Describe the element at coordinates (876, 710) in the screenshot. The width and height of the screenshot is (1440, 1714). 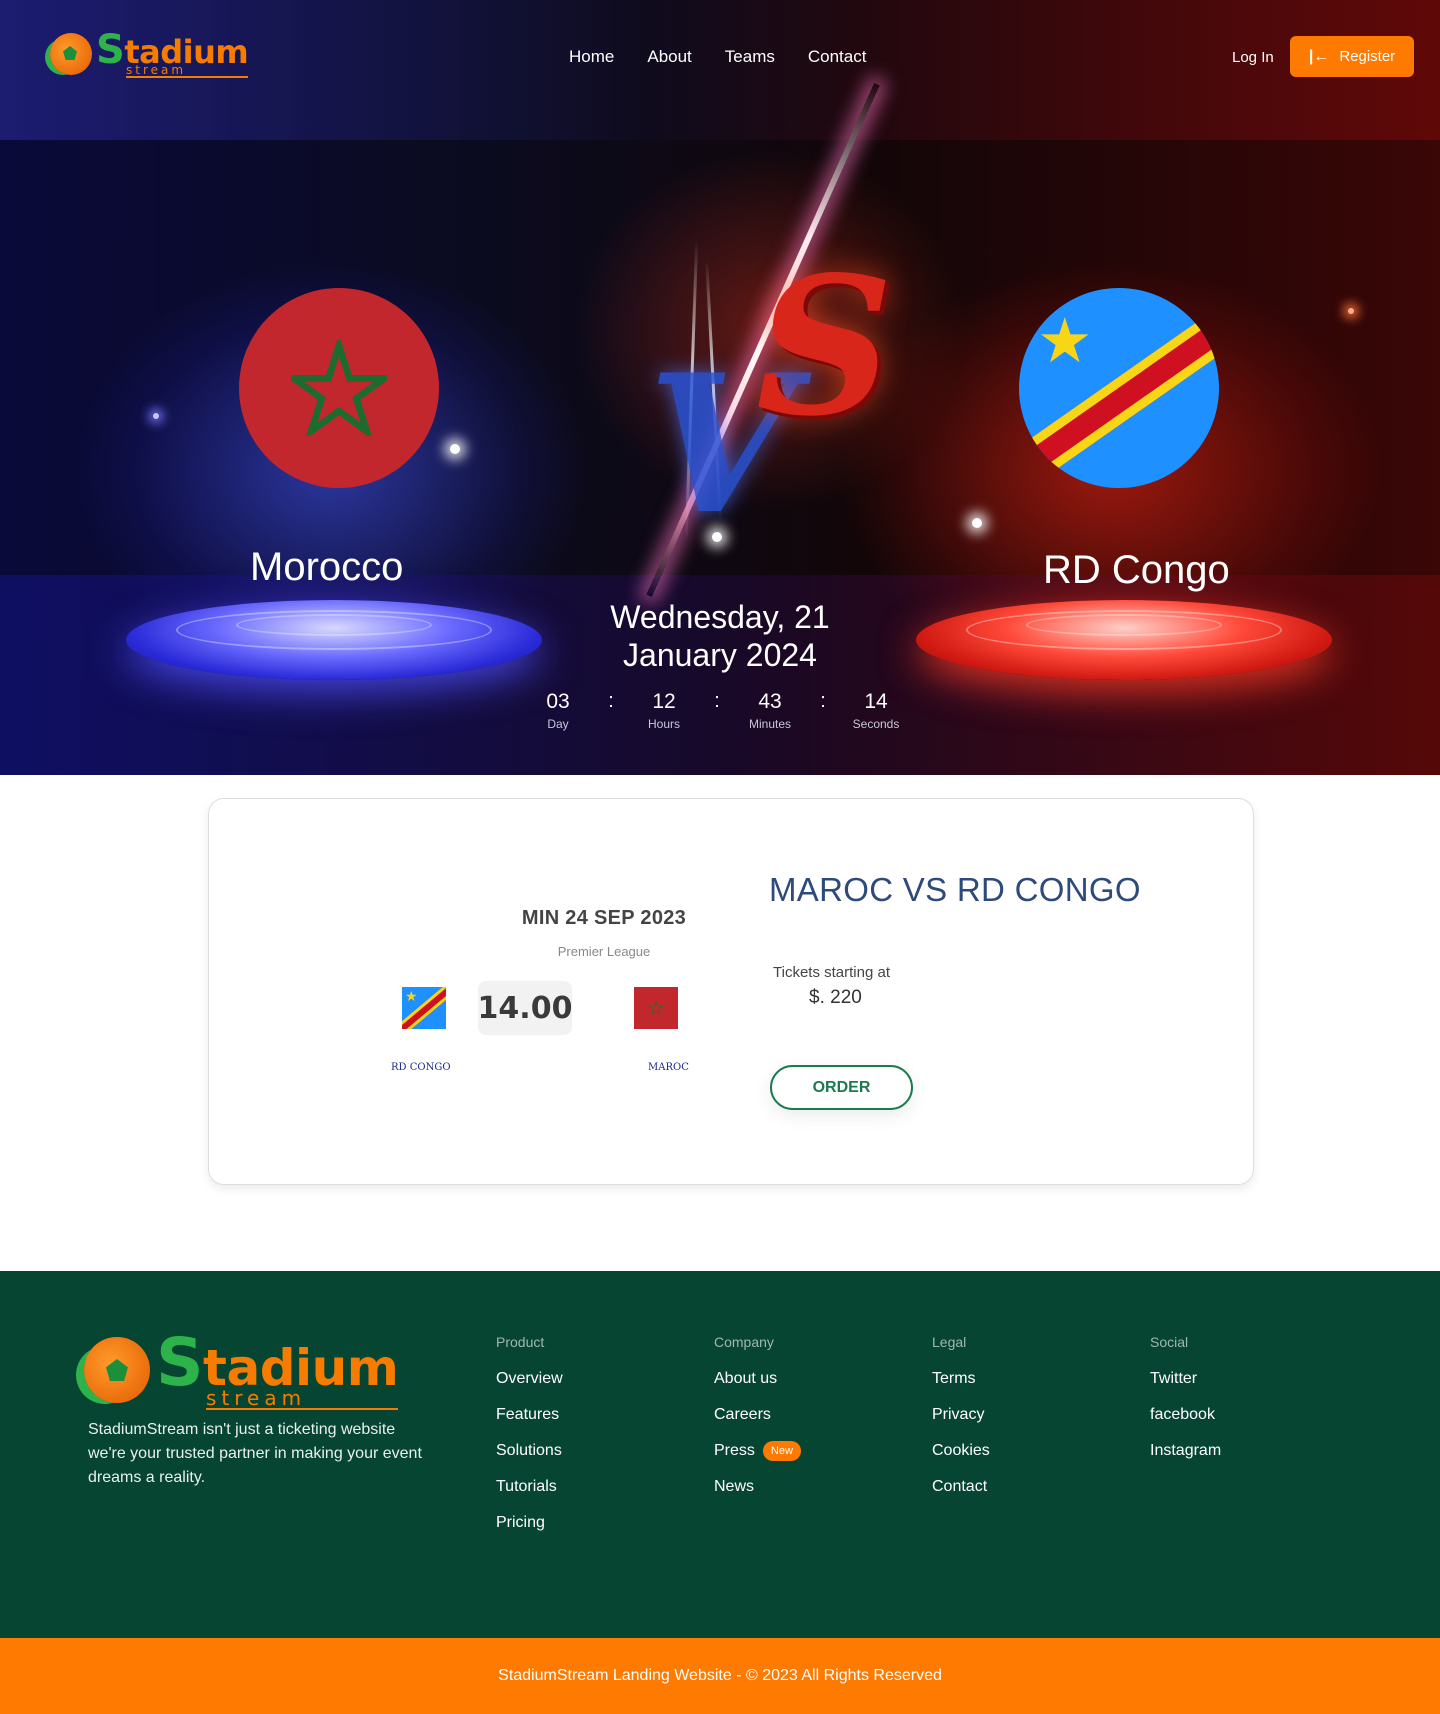
I see `countdown-seconds: 14 Seconds` at that location.